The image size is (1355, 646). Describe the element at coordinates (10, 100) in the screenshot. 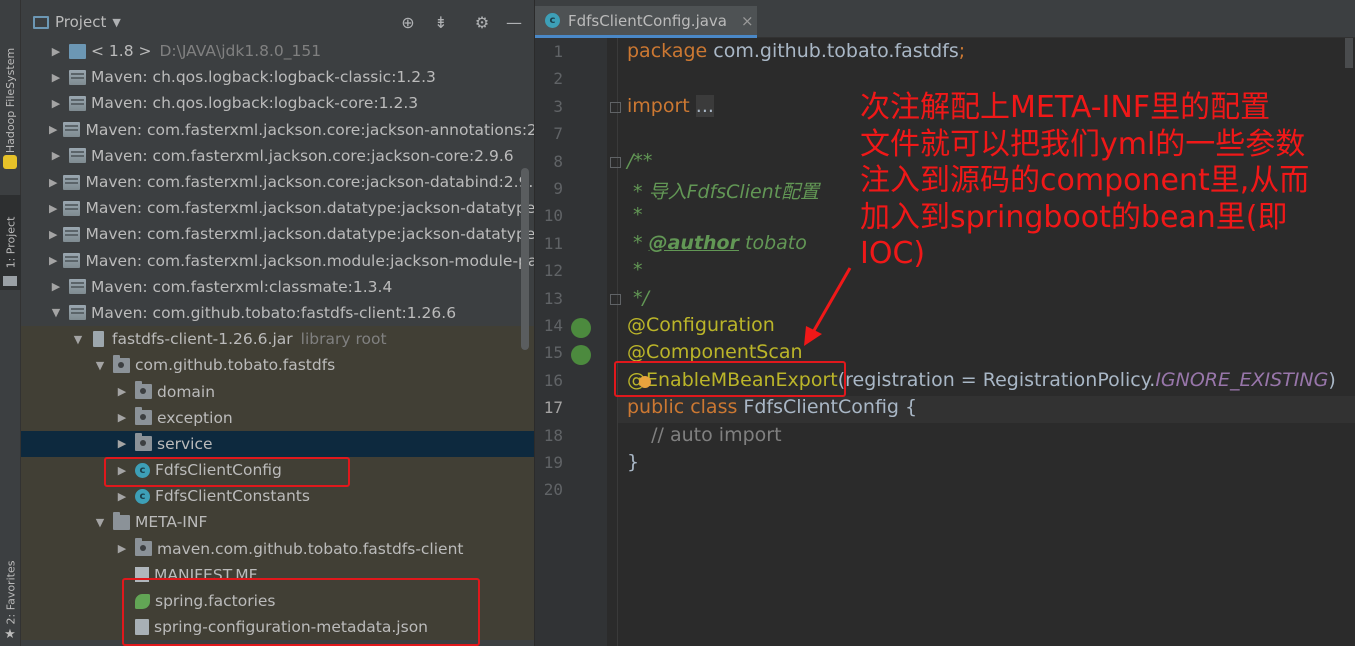

I see `tab-hadoop-filesystem: Hadoop FileSystem` at that location.